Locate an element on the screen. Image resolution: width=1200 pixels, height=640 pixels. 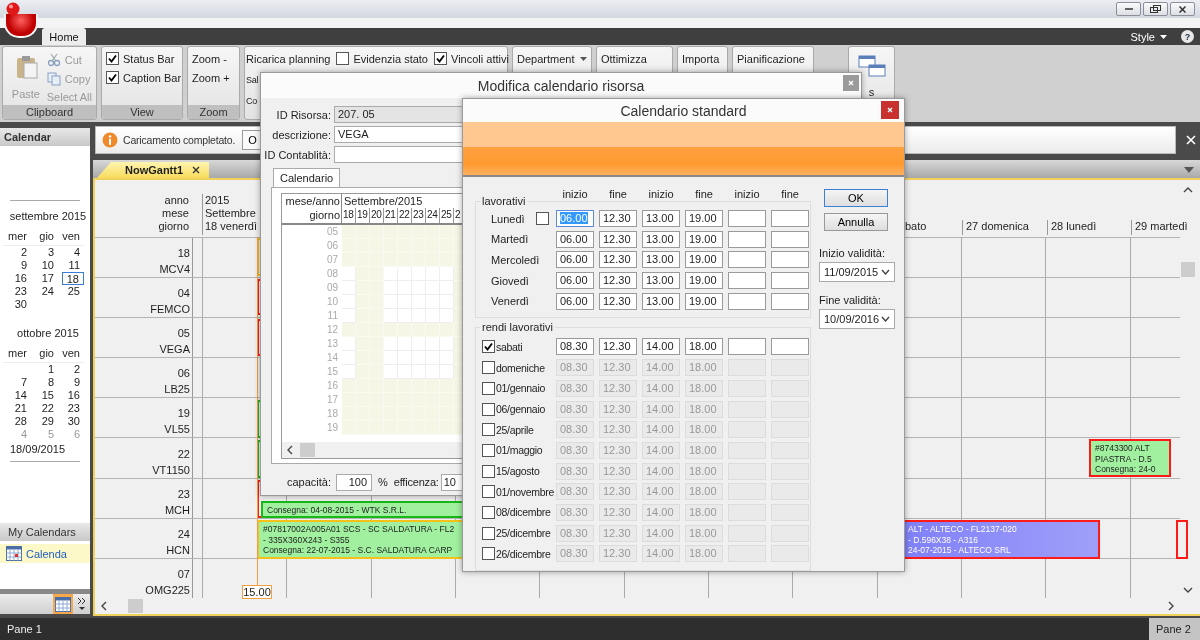
ribbon-button: Ottimizza is located at coordinates (624, 58).